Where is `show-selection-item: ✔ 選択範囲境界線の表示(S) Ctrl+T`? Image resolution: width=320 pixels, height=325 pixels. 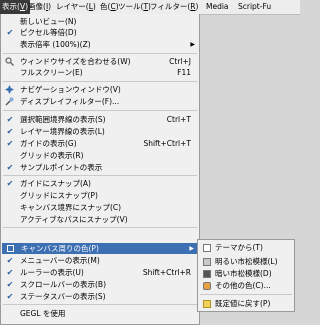 show-selection-item: ✔ 選択範囲境界線の表示(S) Ctrl+T is located at coordinates (100, 119).